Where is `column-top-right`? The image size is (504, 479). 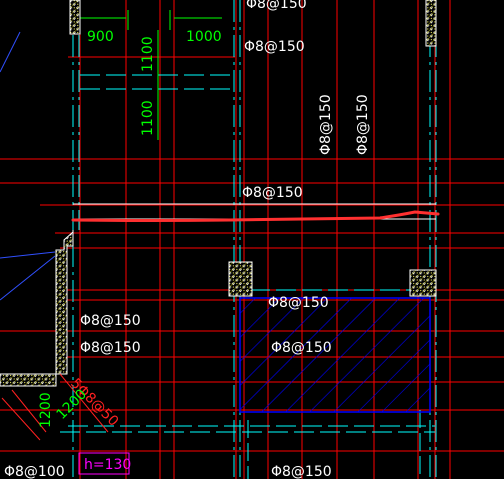 column-top-right is located at coordinates (431, 23).